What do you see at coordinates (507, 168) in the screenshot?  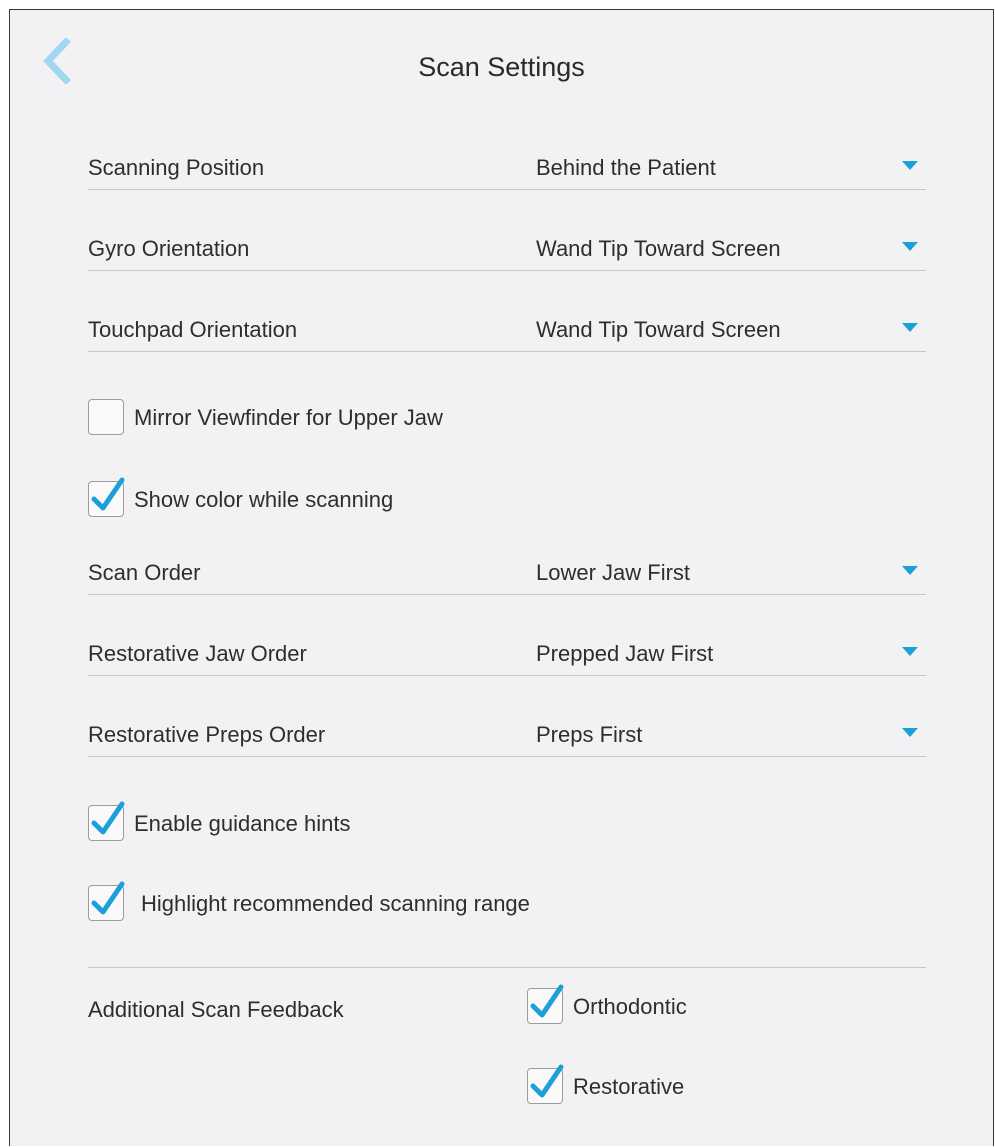 I see `scanning-position-dropdown: Scanning Position Behind the Patient` at bounding box center [507, 168].